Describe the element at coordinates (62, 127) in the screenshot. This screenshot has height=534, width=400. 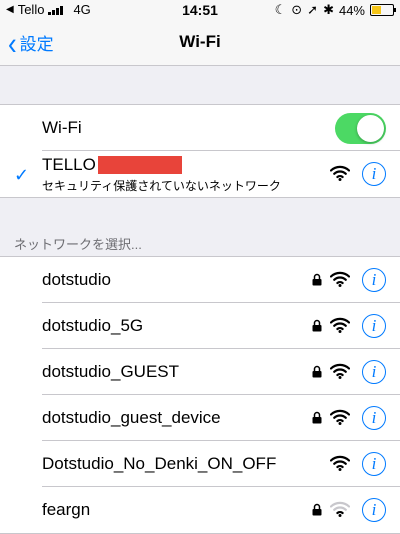
I see `wifi-toggle-label: Wi-Fi` at that location.